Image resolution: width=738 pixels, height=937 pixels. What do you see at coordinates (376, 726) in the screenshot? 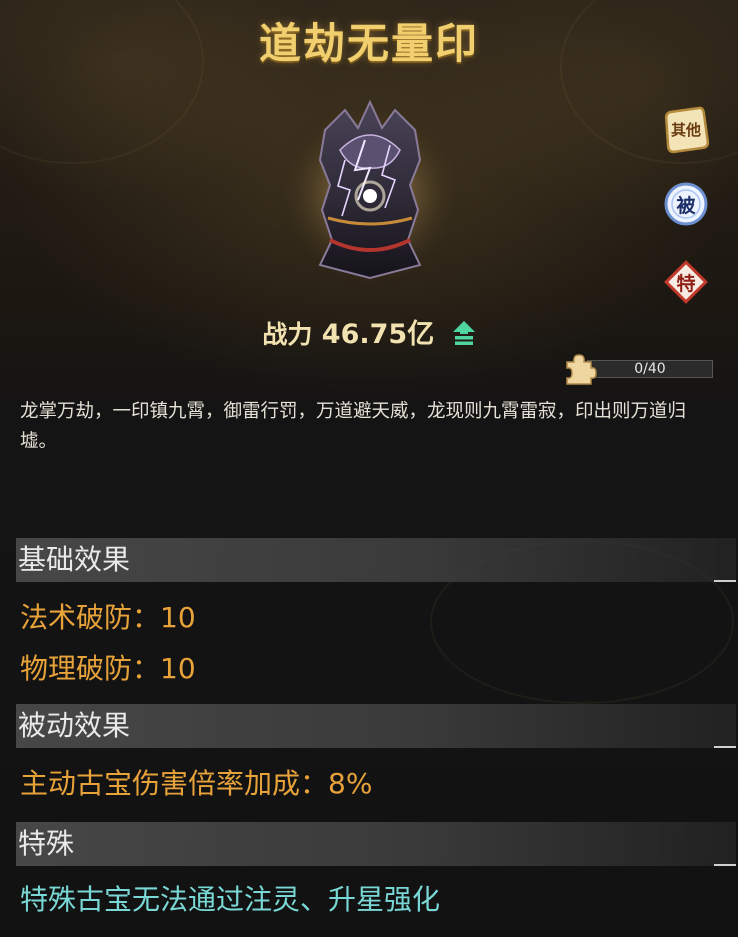
I see `section-passive-effects: 被动效果` at bounding box center [376, 726].